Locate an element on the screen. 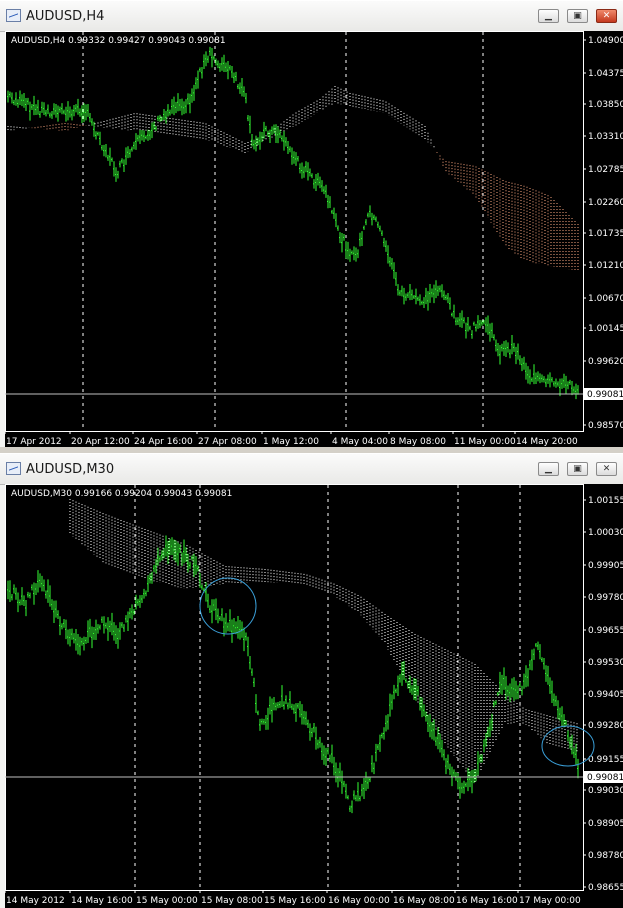 The image size is (623, 908). price-tick-label: 0.99620 is located at coordinates (605, 362).